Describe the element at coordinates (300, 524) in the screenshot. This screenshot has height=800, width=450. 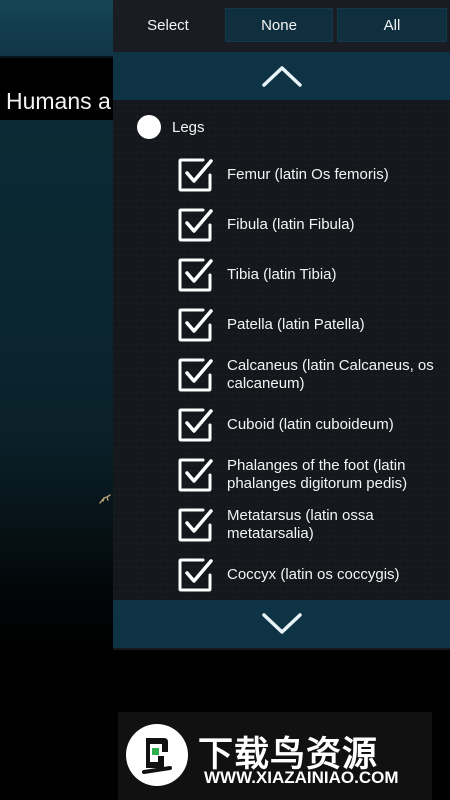
I see `list-item-label: Metatarsus (latin ossa metatarsalia)` at that location.